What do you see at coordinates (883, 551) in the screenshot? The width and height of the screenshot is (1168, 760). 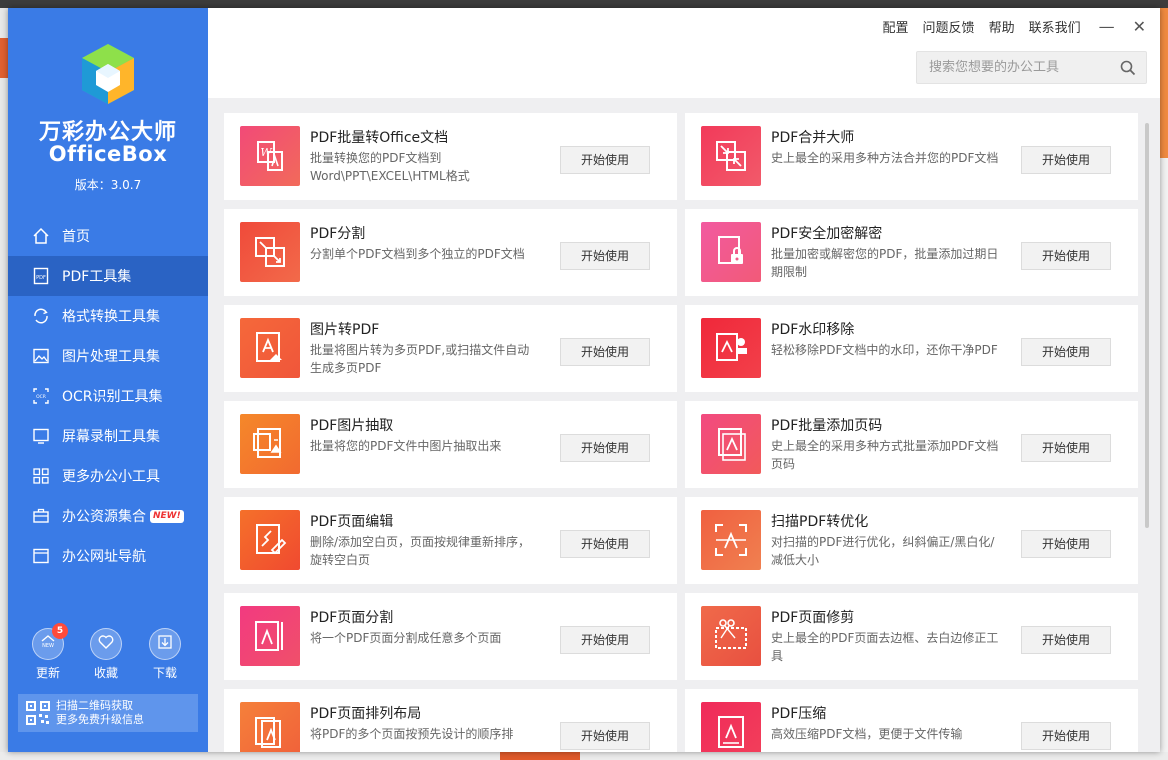 I see `tool-description: 对扫描的PDF进行优化，纠斜偏正/黑白化/减低大小` at bounding box center [883, 551].